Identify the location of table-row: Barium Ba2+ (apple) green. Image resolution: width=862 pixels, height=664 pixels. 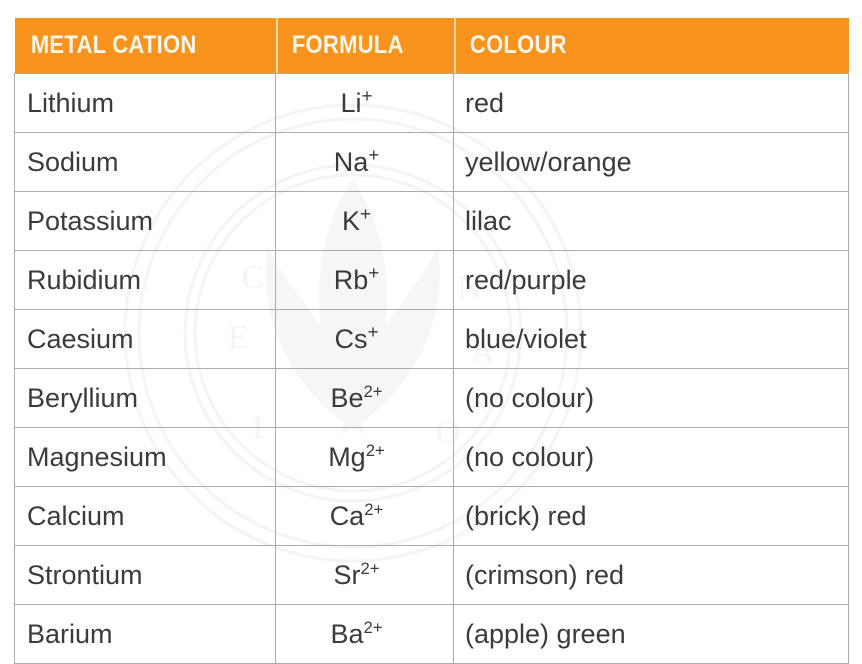
(431, 634).